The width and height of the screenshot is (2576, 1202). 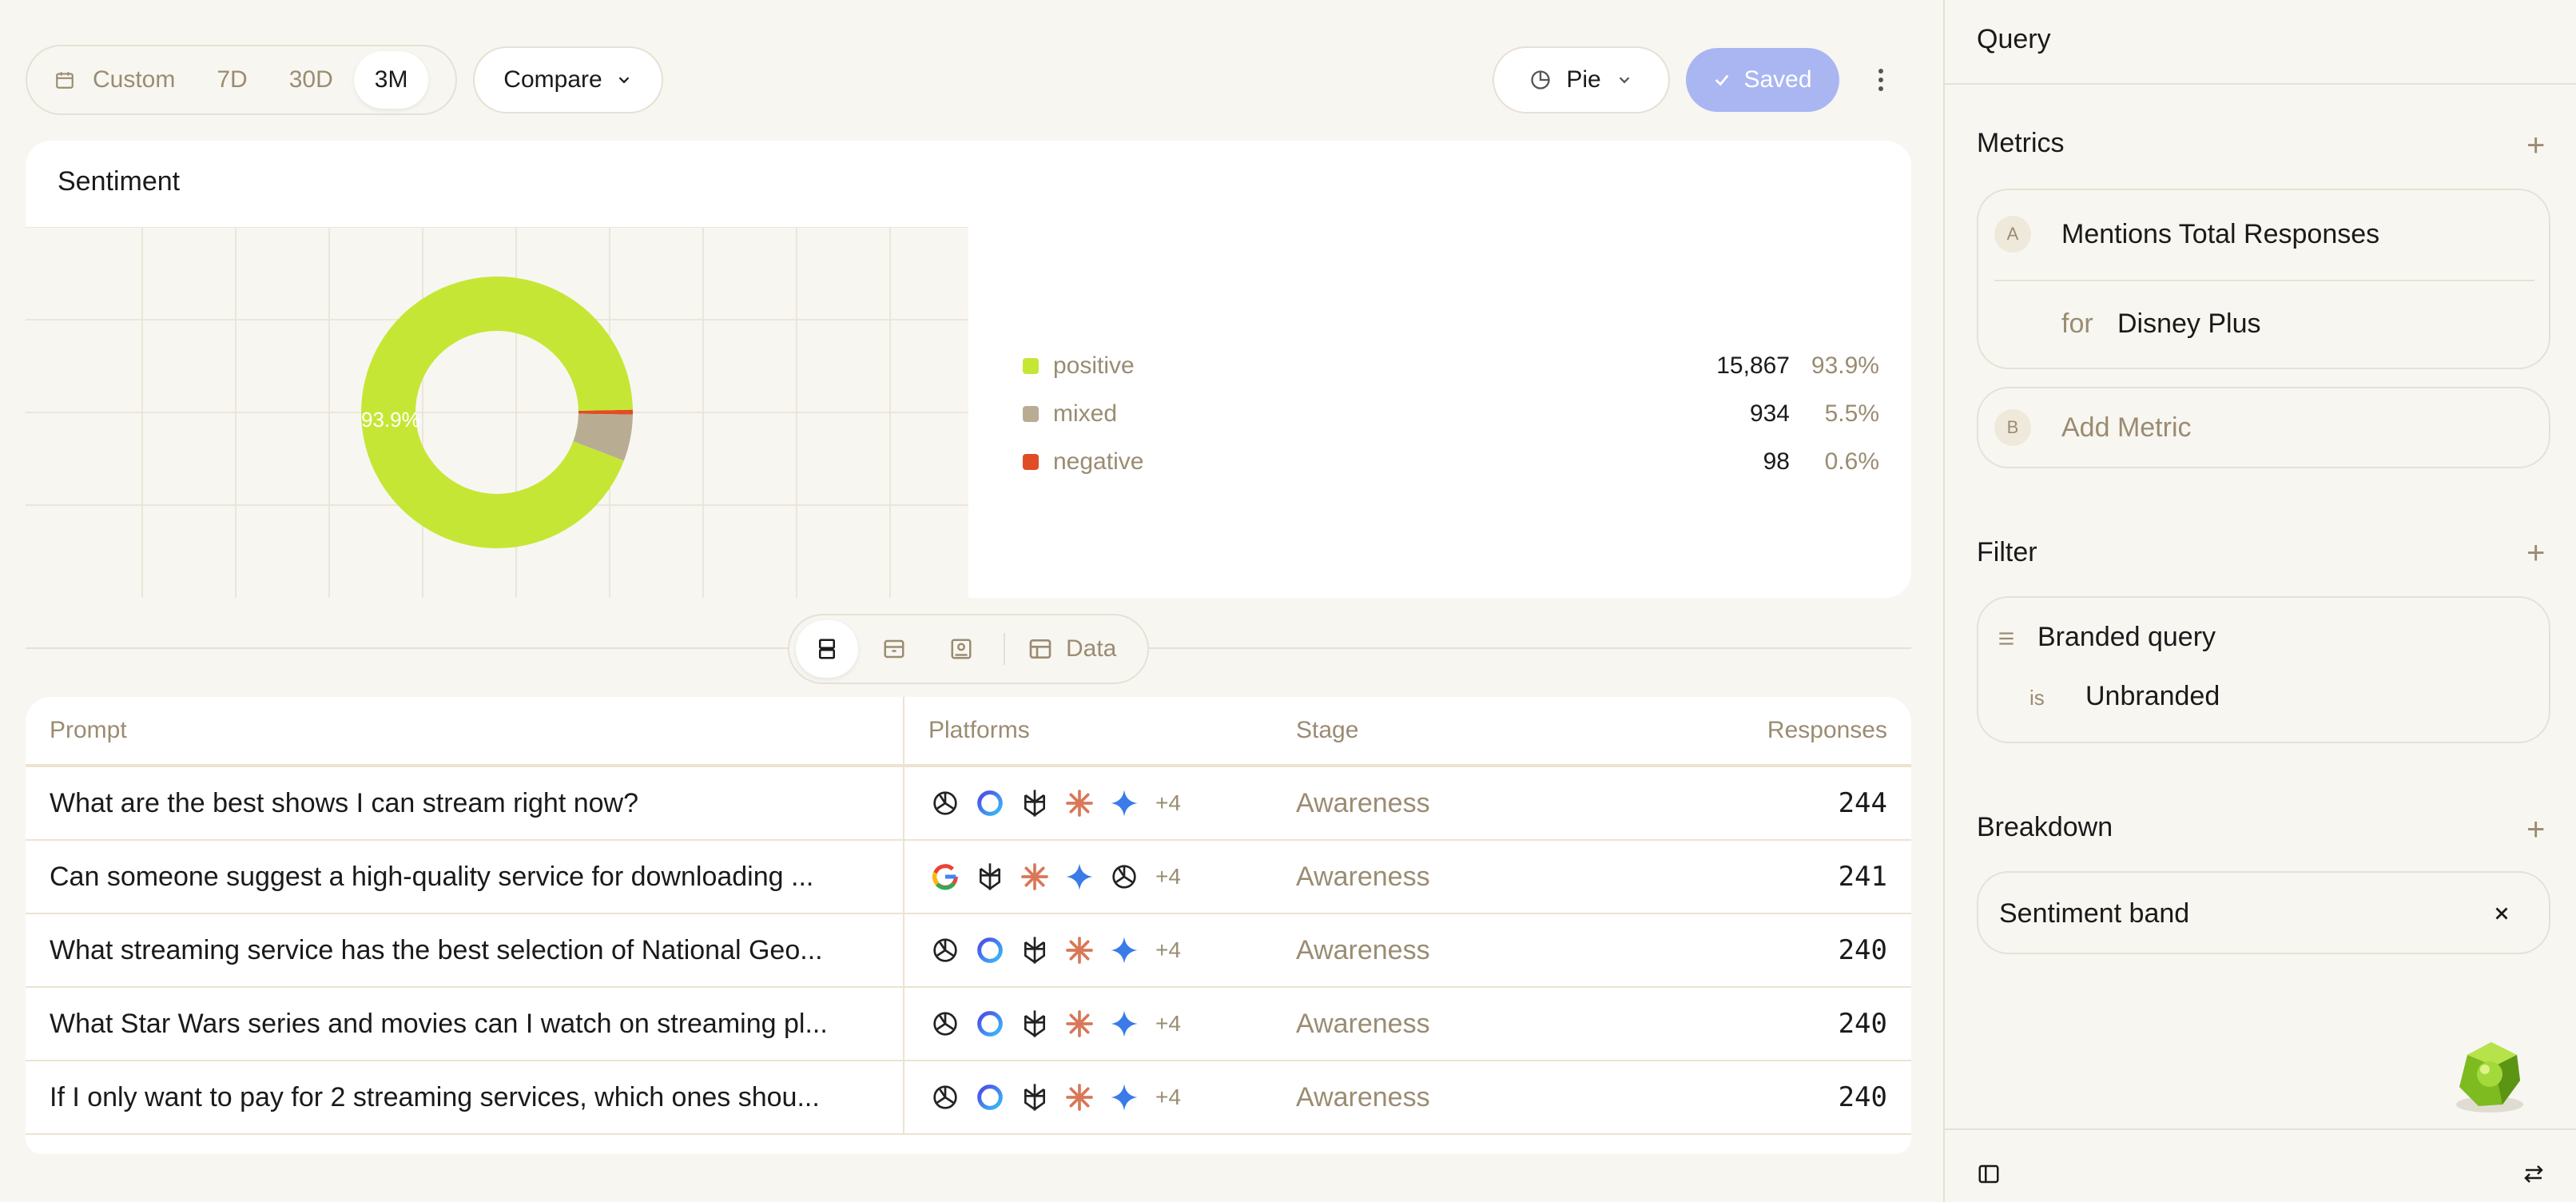 I want to click on saved-button: Saved, so click(x=1763, y=80).